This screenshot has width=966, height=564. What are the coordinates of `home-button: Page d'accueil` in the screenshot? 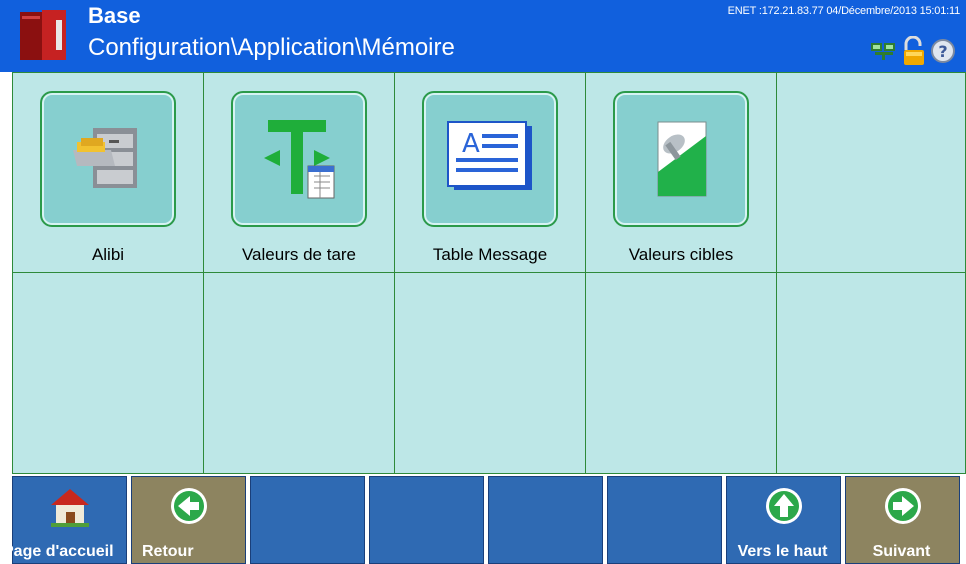 It's located at (65, 520).